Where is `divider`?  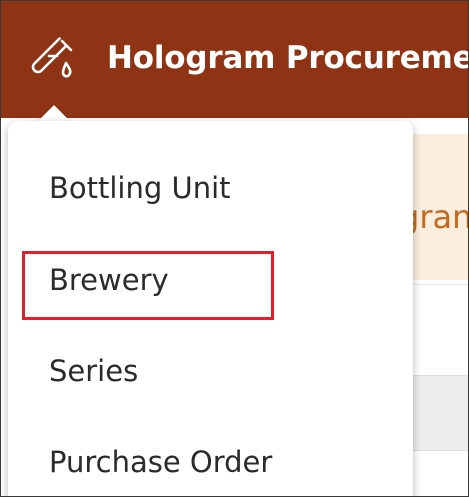 divider is located at coordinates (439, 284).